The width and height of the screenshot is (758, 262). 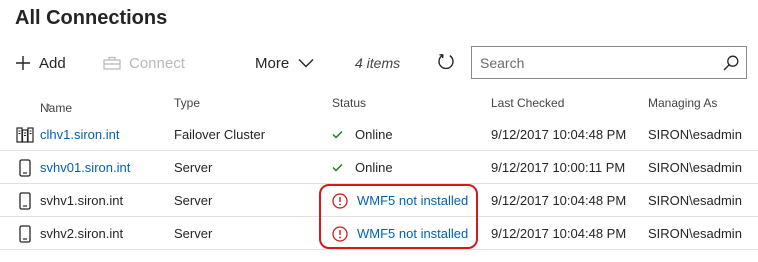 I want to click on column-header-managing-as: Managing As, so click(x=682, y=103).